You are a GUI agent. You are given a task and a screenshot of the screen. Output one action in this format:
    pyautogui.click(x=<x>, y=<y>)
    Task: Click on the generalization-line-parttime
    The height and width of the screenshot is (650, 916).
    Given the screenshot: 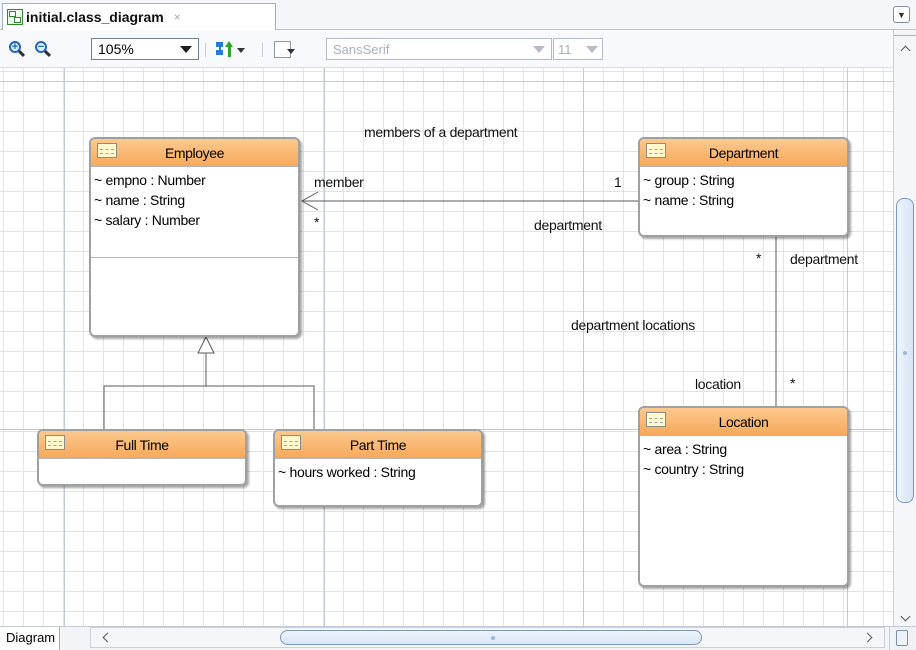 What is the action you would take?
    pyautogui.click(x=260, y=407)
    